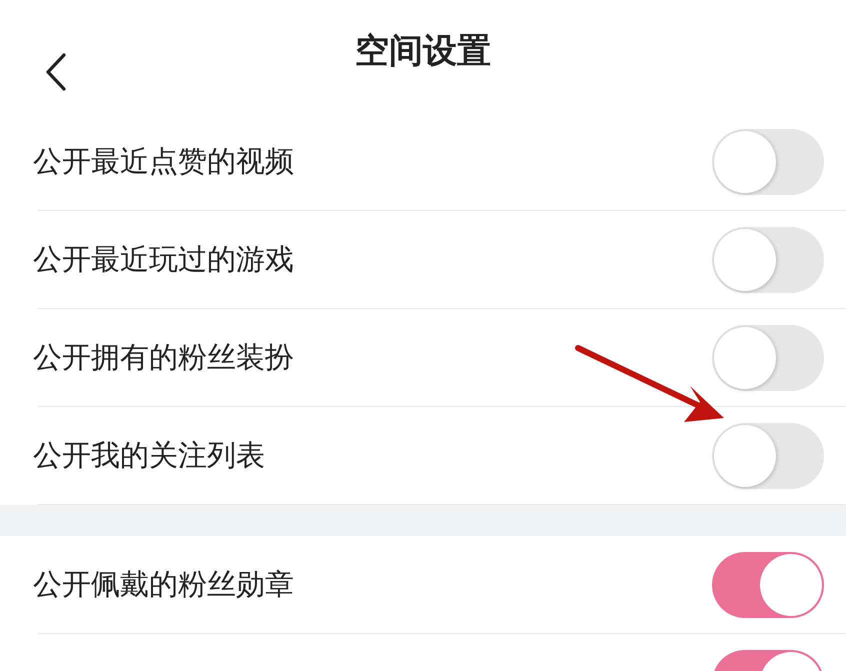  Describe the element at coordinates (163, 259) in the screenshot. I see `setting-label: 公开最近玩过的游戏` at that location.